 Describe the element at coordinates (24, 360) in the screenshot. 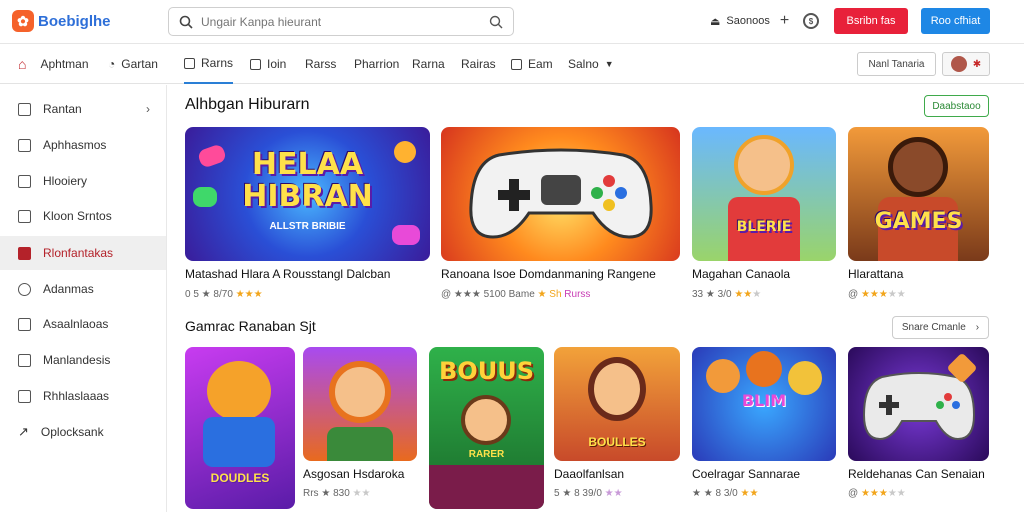

I see `folder-icon` at that location.